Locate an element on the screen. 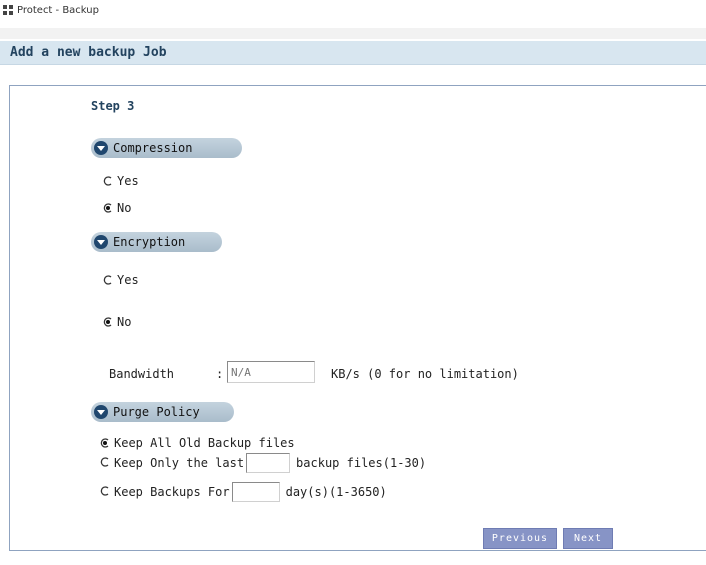  compression-no-radio is located at coordinates (108, 209).